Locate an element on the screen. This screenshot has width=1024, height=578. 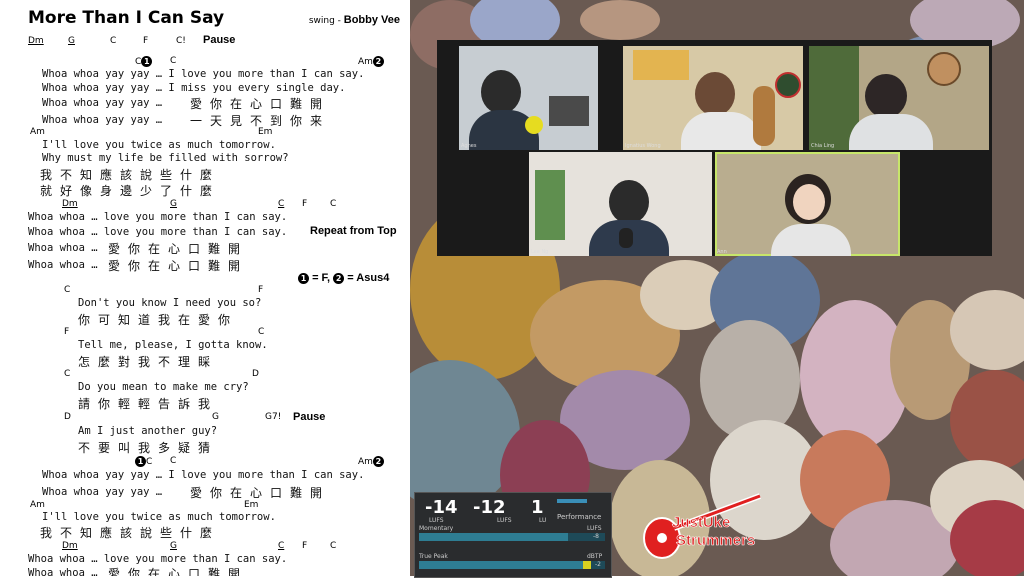
peak-indicator is located at coordinates (586, 565).